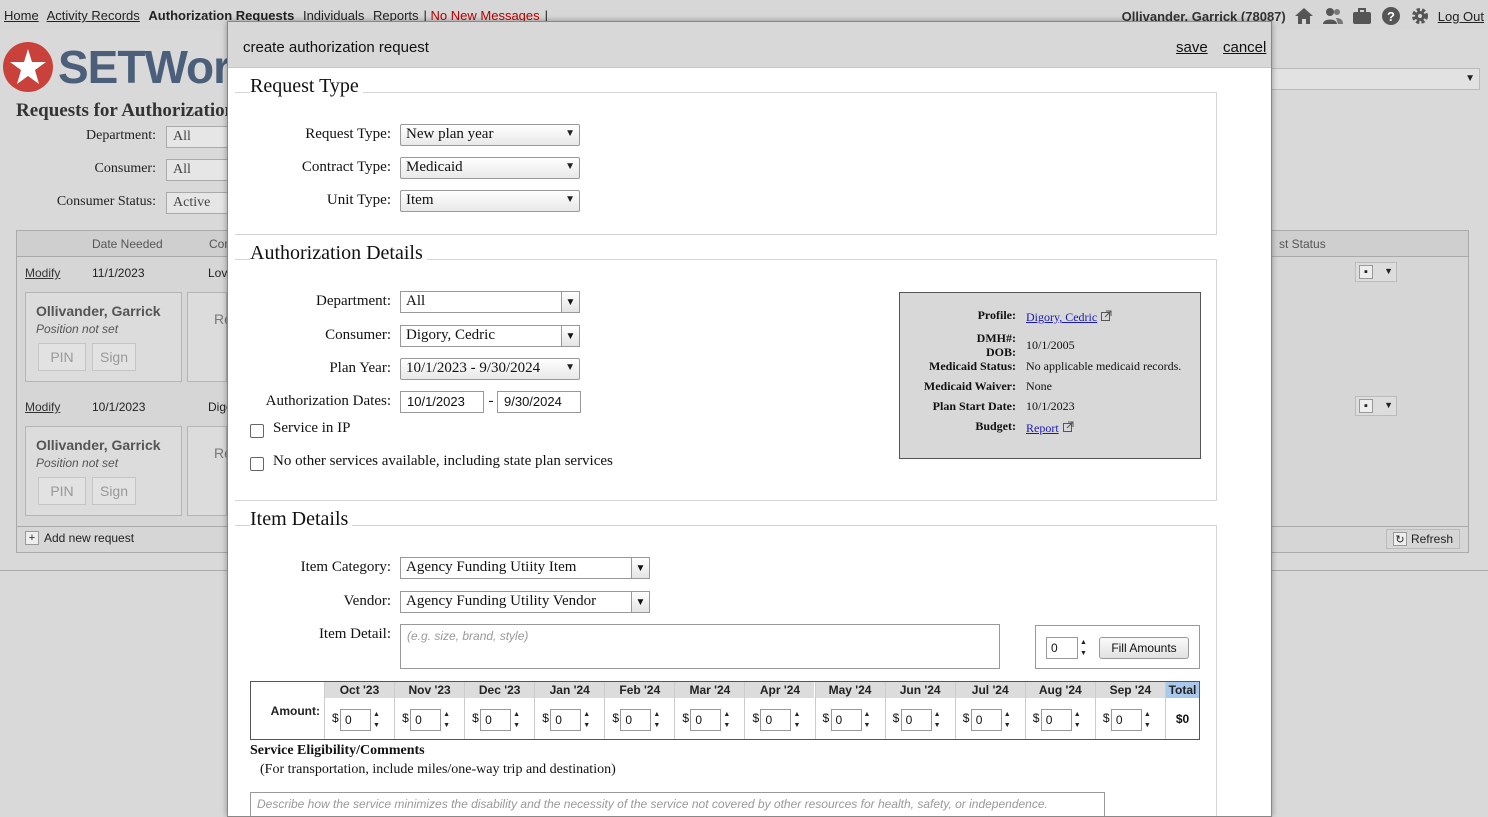 Image resolution: width=1488 pixels, height=817 pixels. Describe the element at coordinates (450, 134) in the screenshot. I see `select-value: New plan year` at that location.